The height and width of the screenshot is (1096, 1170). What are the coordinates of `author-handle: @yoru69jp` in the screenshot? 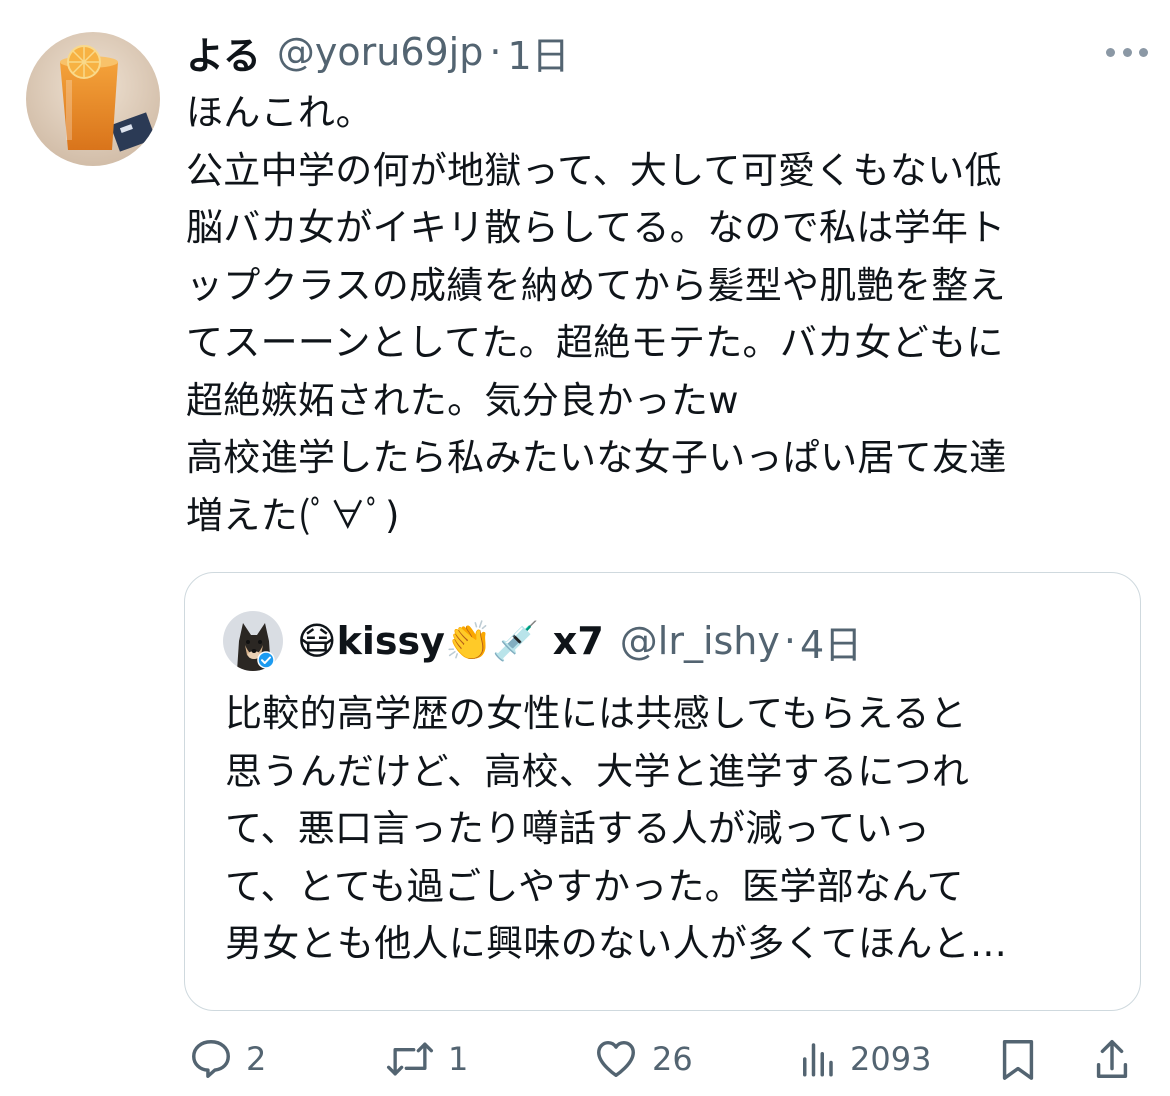 It's located at (380, 52).